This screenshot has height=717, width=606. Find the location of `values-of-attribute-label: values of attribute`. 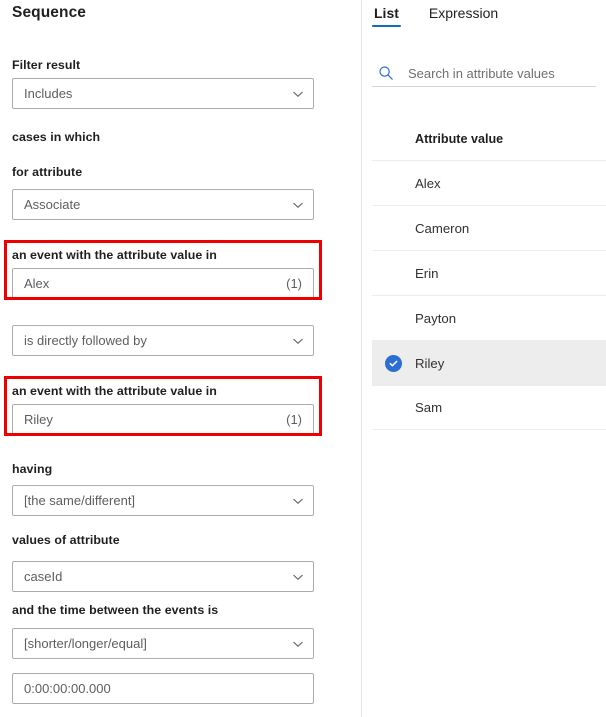

values-of-attribute-label: values of attribute is located at coordinates (66, 540).